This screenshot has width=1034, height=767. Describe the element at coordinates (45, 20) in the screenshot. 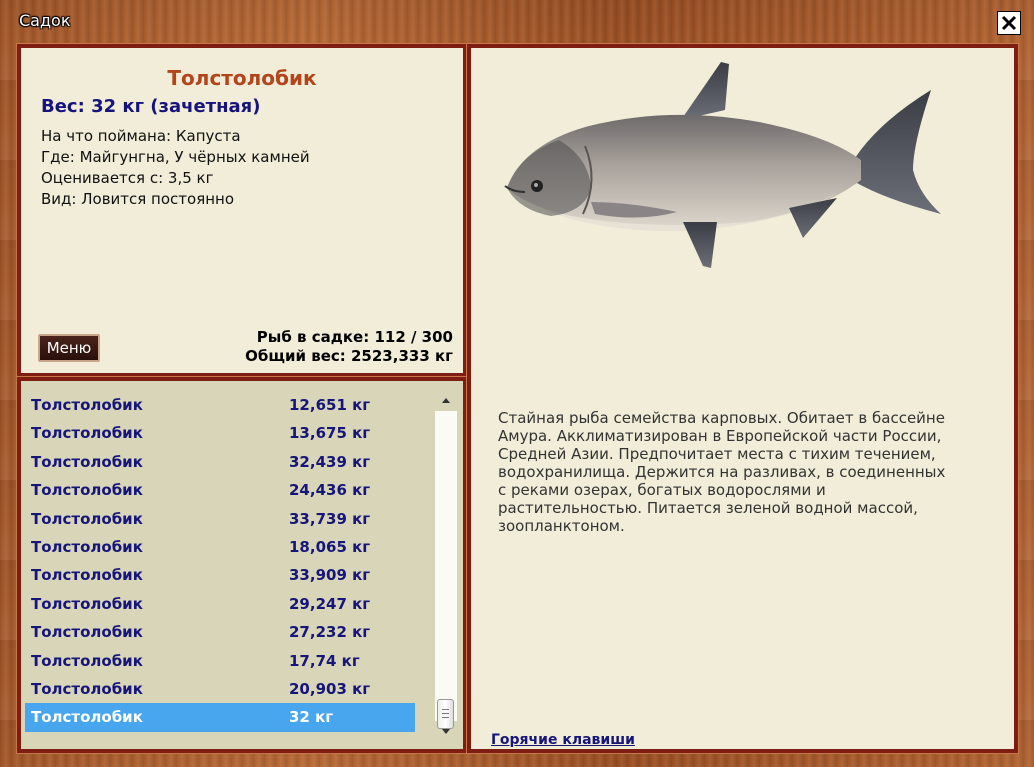

I see `window-title: Садок` at that location.